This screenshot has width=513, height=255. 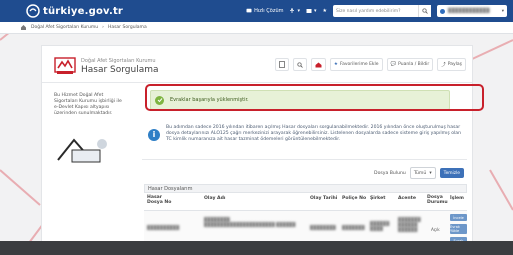 I want to click on cell-agency: ███████ ██████ ██████, so click(x=409, y=224).